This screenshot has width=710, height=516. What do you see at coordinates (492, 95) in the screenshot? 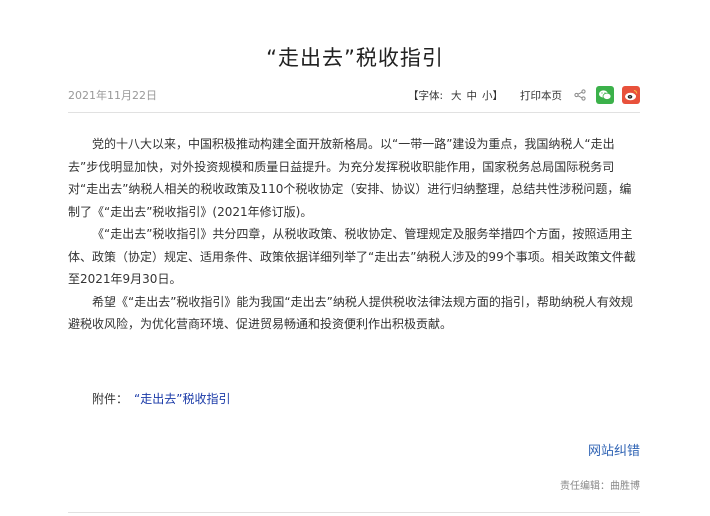
I see `font-size-small: 小】` at bounding box center [492, 95].